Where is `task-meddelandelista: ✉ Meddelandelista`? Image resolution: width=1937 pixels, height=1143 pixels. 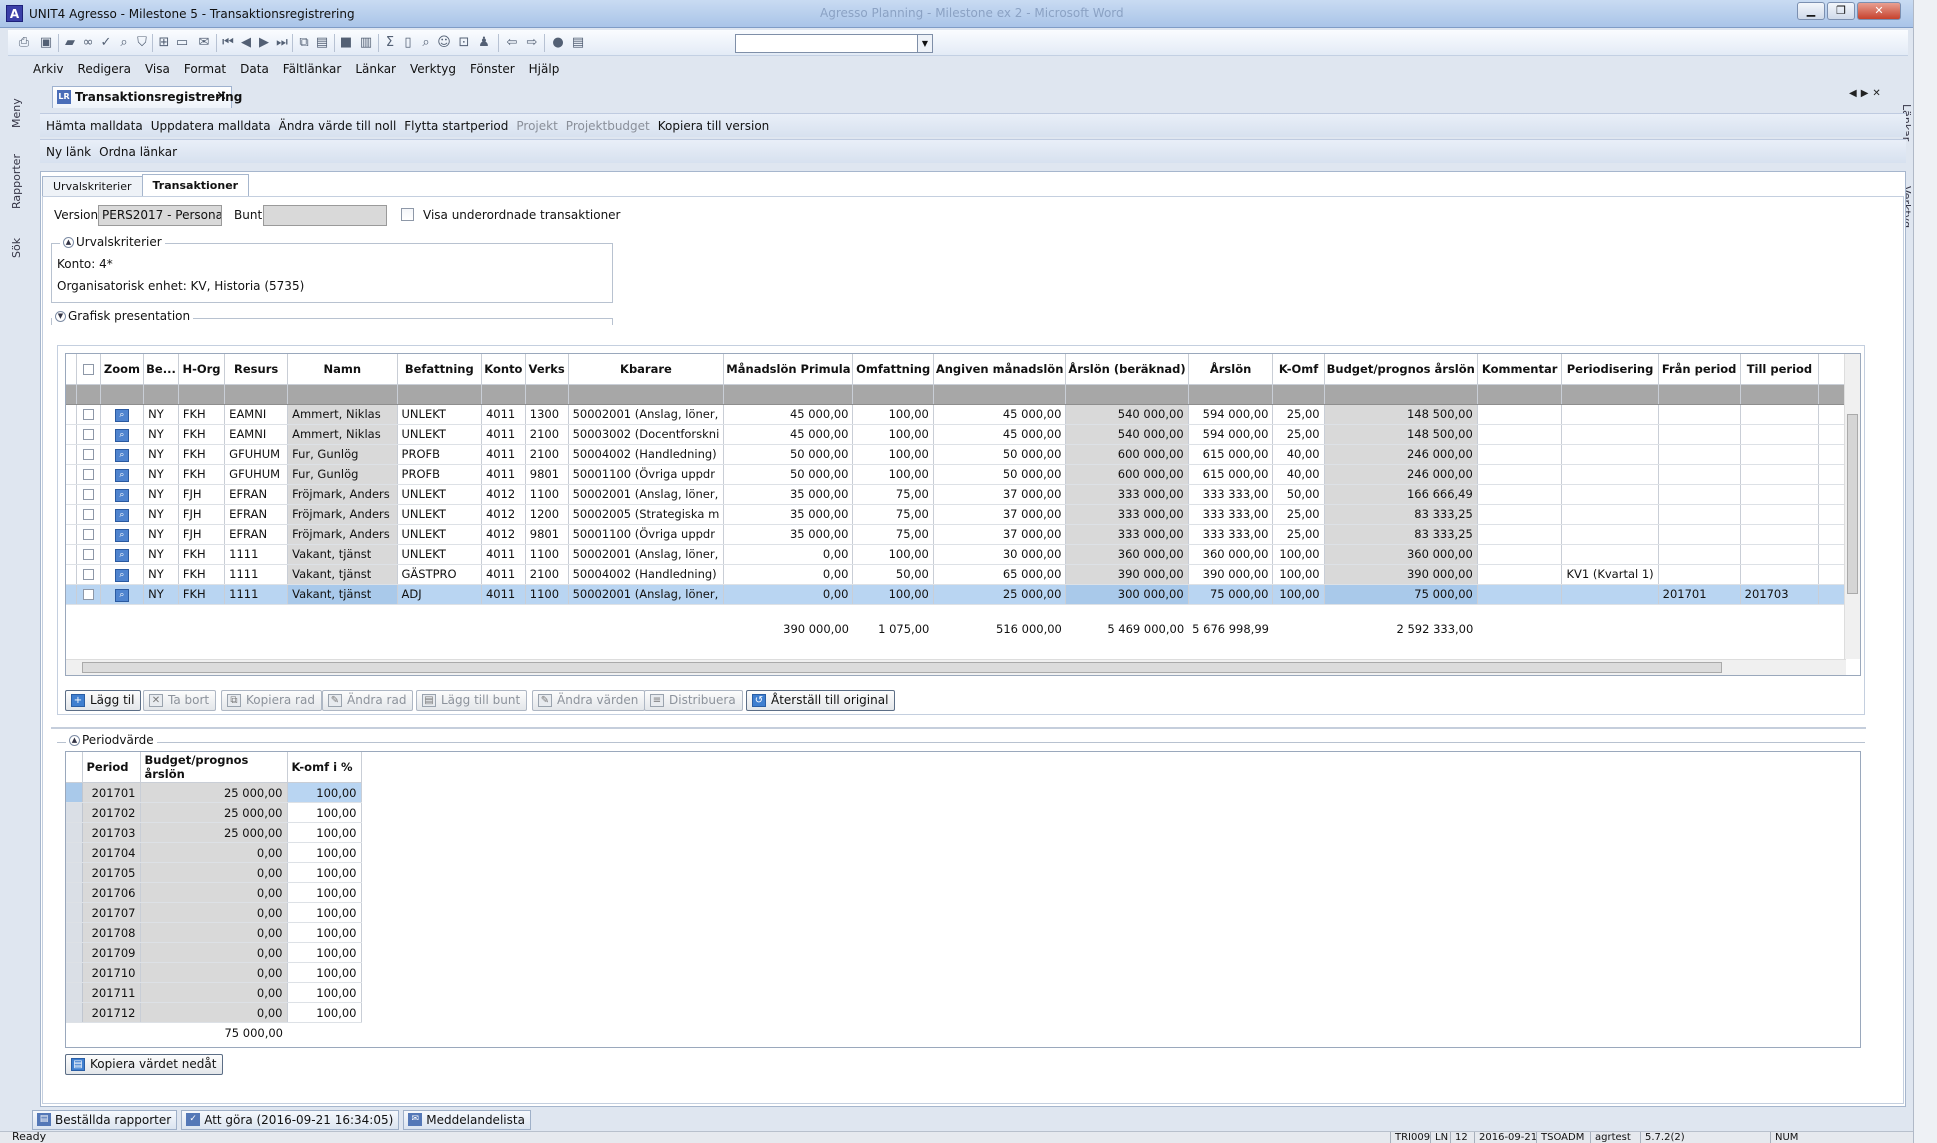
task-meddelandelista: ✉ Meddelandelista is located at coordinates (467, 1120).